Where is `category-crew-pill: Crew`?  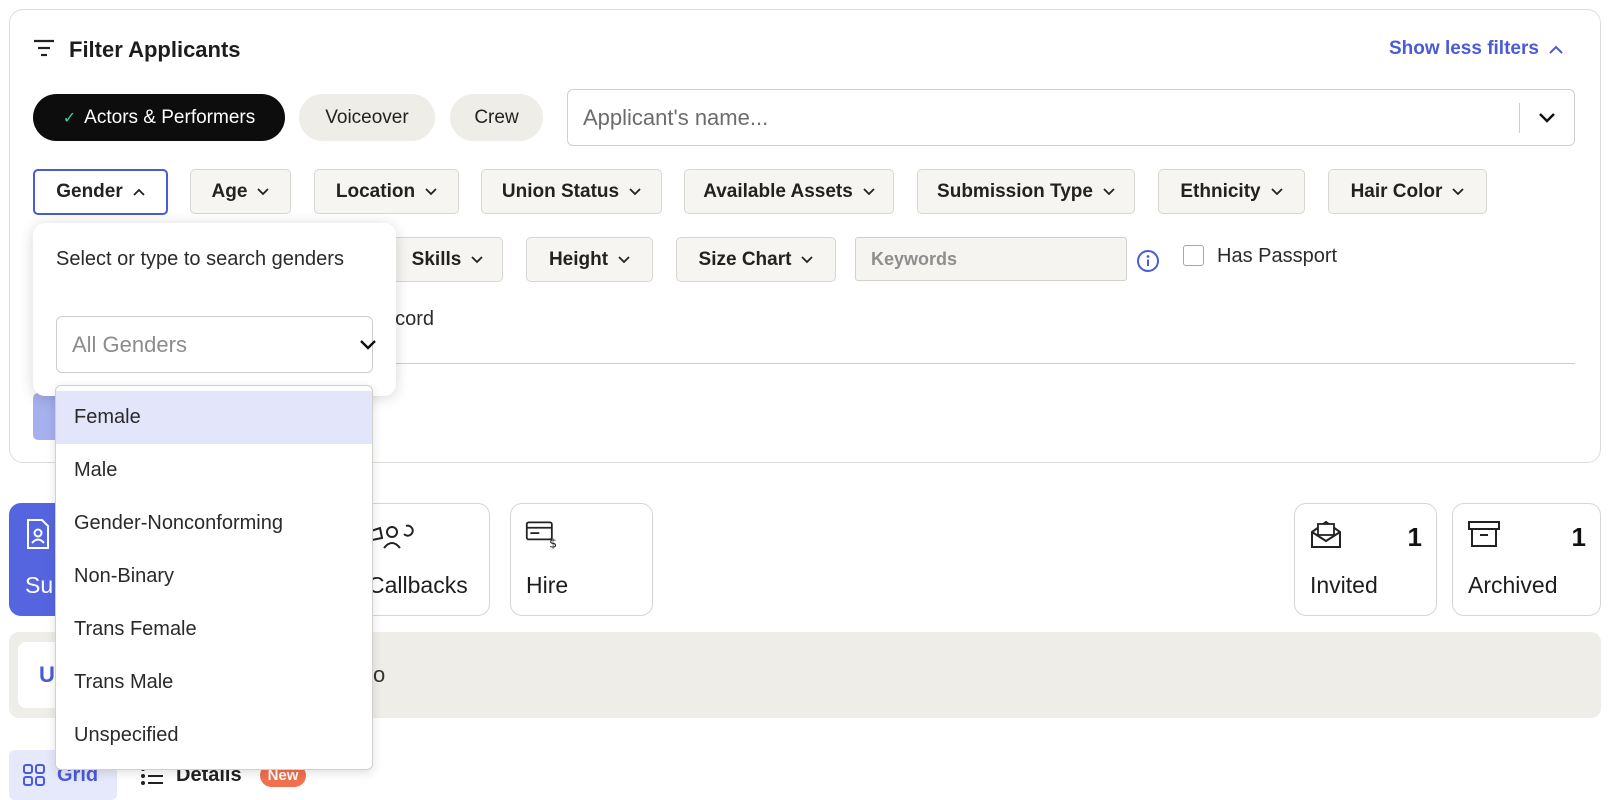 category-crew-pill: Crew is located at coordinates (496, 117).